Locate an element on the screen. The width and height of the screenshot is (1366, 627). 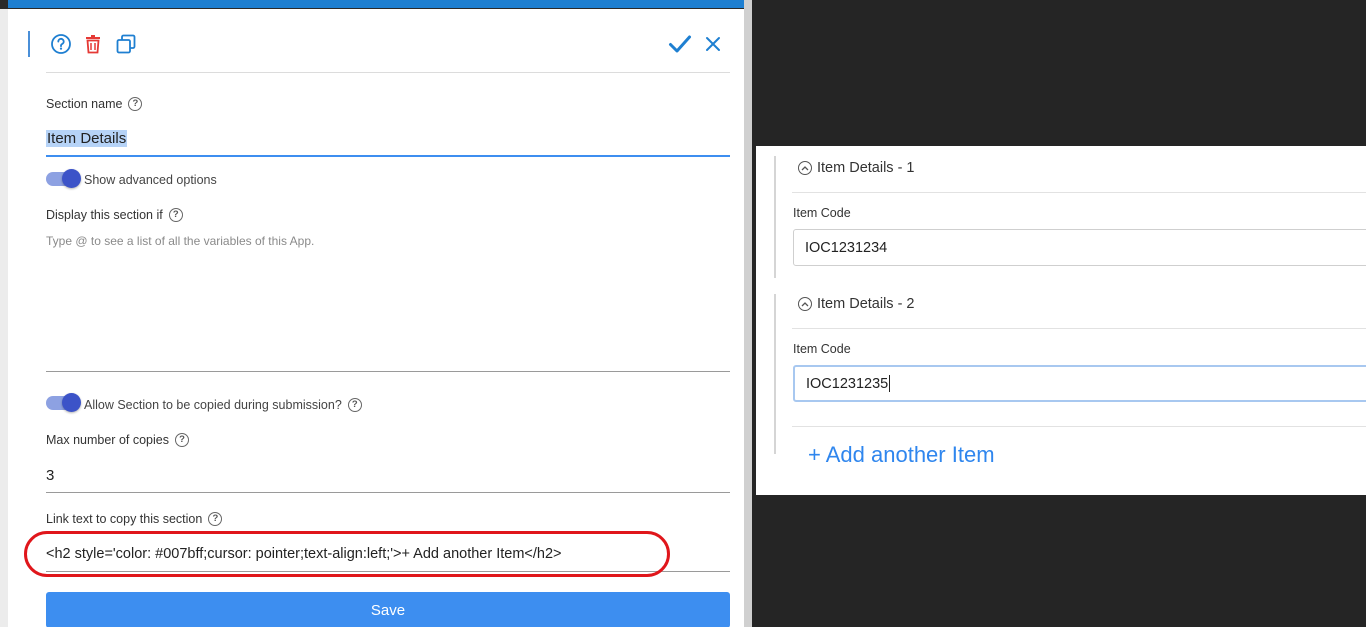
max-copies-input: 3 is located at coordinates (50, 475).